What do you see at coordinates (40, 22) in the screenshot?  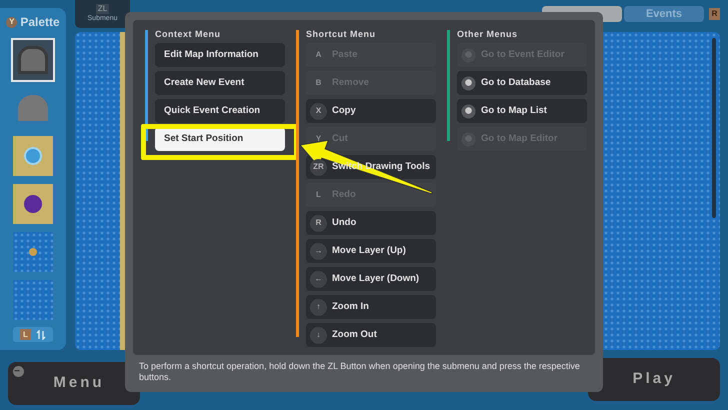 I see `palette-title: Palette` at bounding box center [40, 22].